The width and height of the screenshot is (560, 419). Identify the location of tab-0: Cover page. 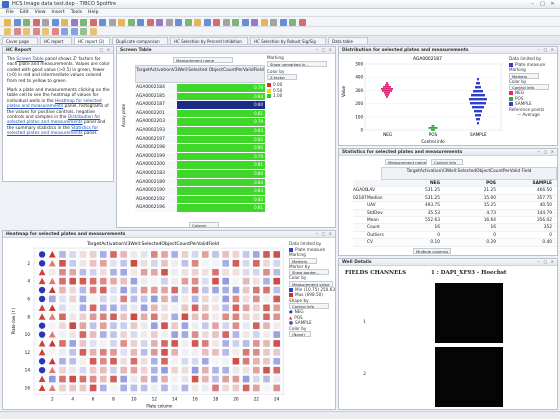
(20, 40).